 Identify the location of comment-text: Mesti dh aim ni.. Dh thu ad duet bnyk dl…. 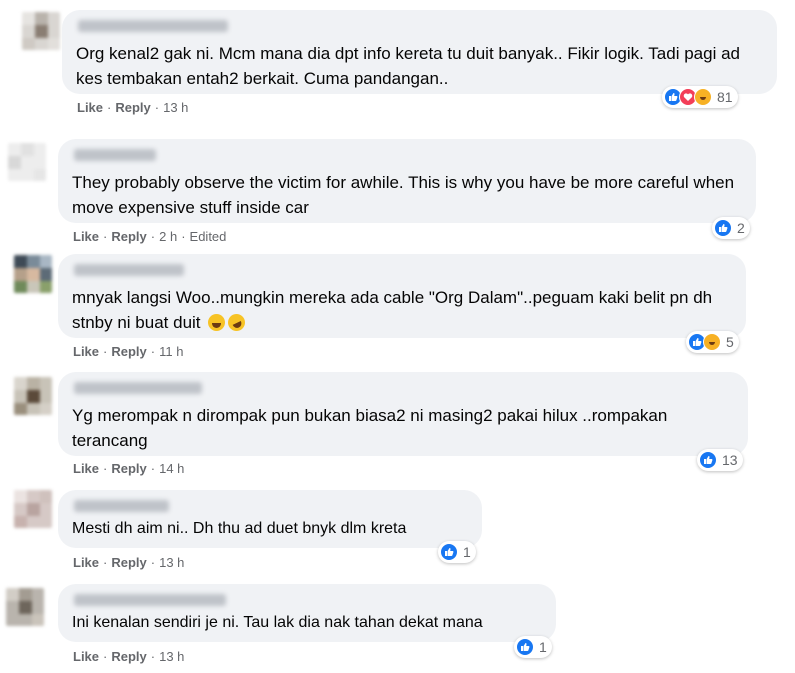
(239, 528).